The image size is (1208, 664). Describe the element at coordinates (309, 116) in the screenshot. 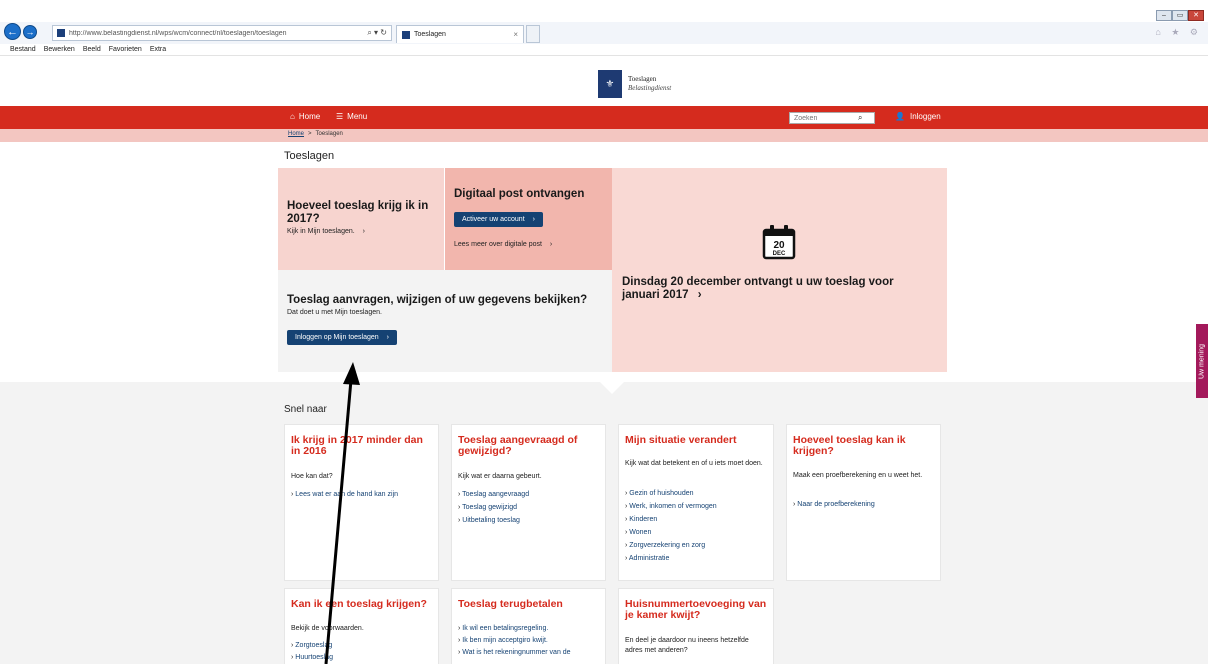

I see `nav-home-label: Home` at that location.